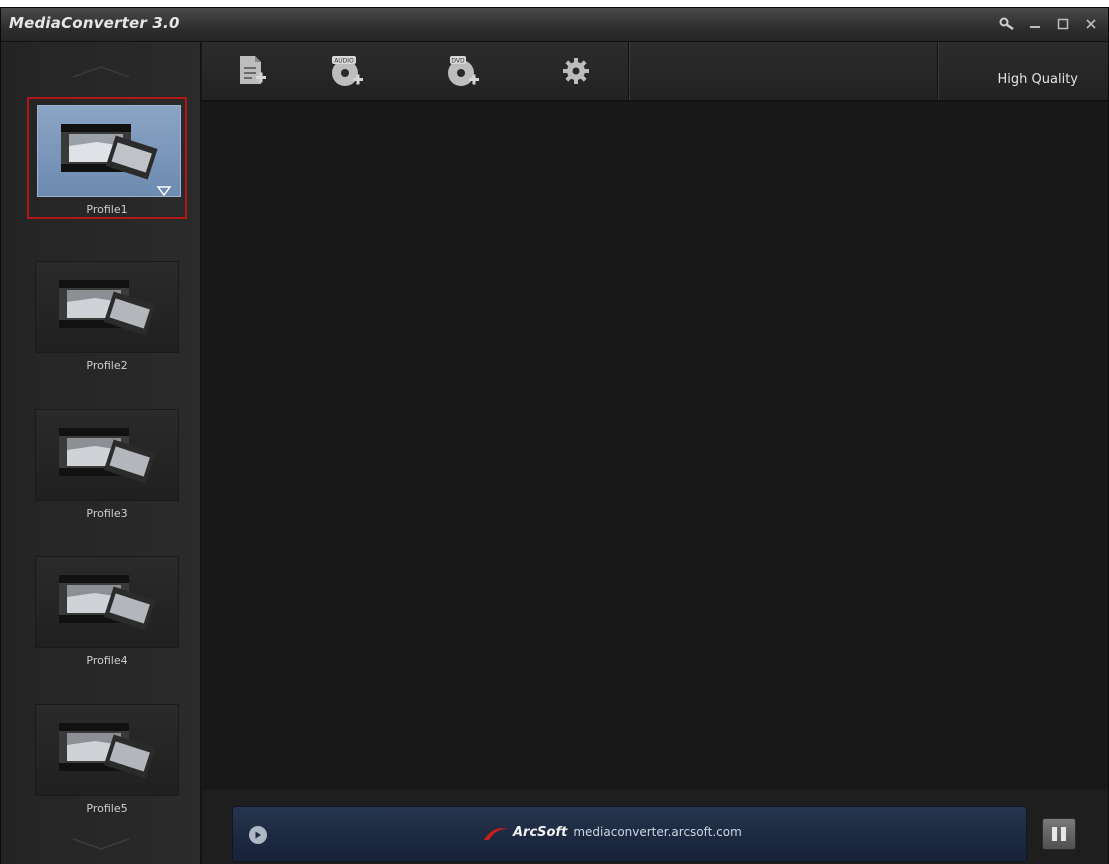  What do you see at coordinates (657, 832) in the screenshot?
I see `brand-url: mediaconverter.arcsoft.com` at bounding box center [657, 832].